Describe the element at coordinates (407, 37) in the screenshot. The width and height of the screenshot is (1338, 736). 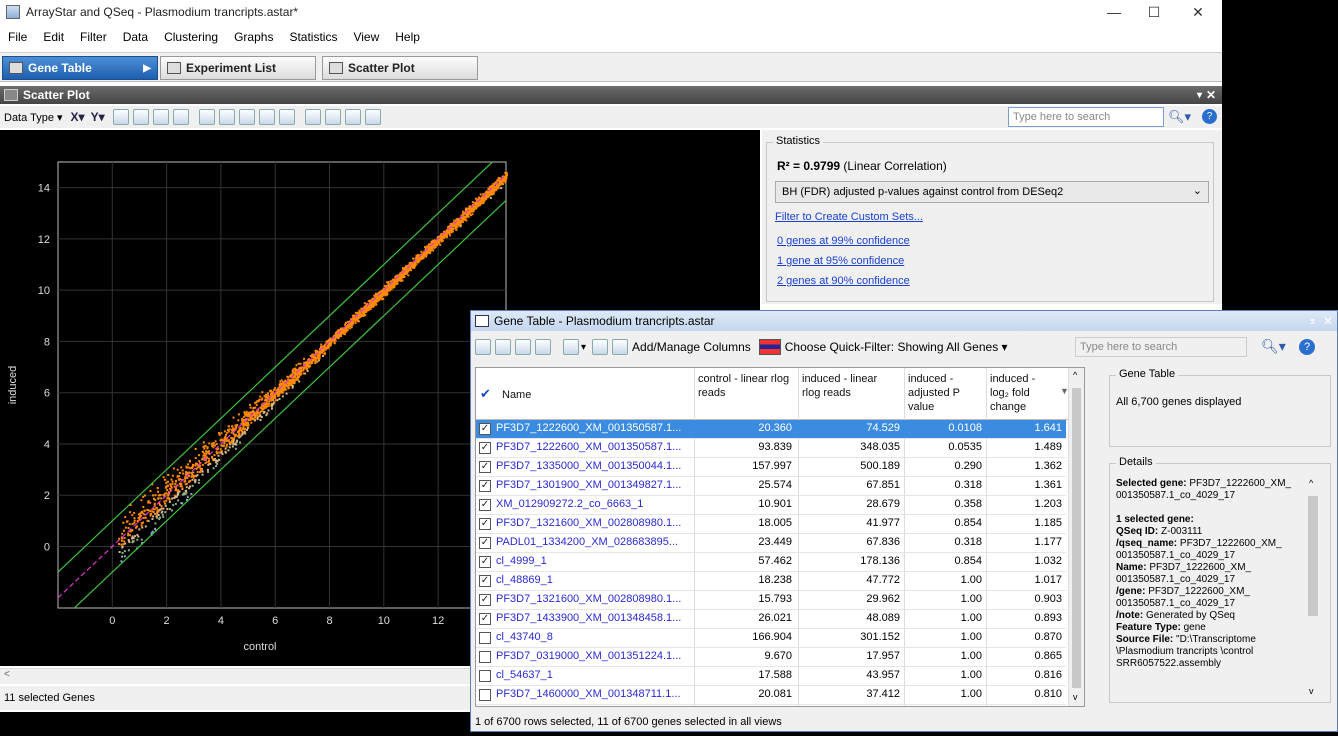
I see `menu-item-help: Help` at that location.